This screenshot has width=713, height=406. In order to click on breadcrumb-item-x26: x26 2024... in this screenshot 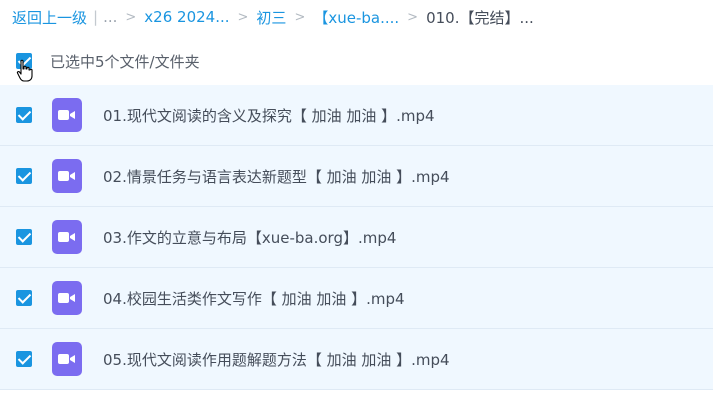, I will do `click(186, 17)`.